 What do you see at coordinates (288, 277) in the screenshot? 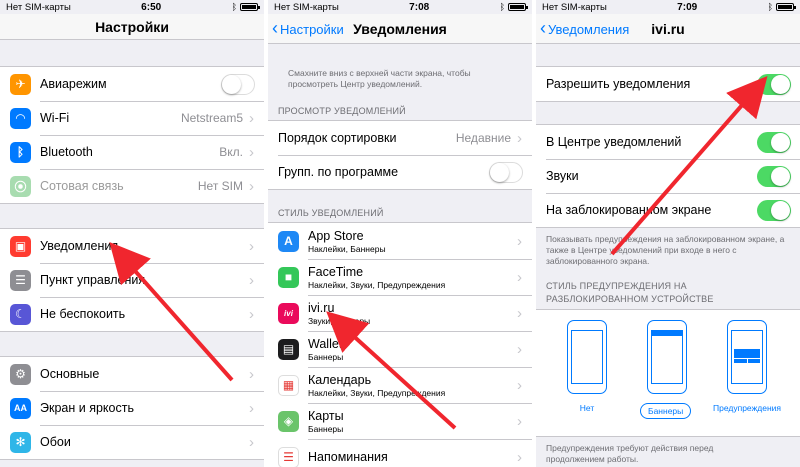
I see `facetime-icon: ■` at bounding box center [288, 277].